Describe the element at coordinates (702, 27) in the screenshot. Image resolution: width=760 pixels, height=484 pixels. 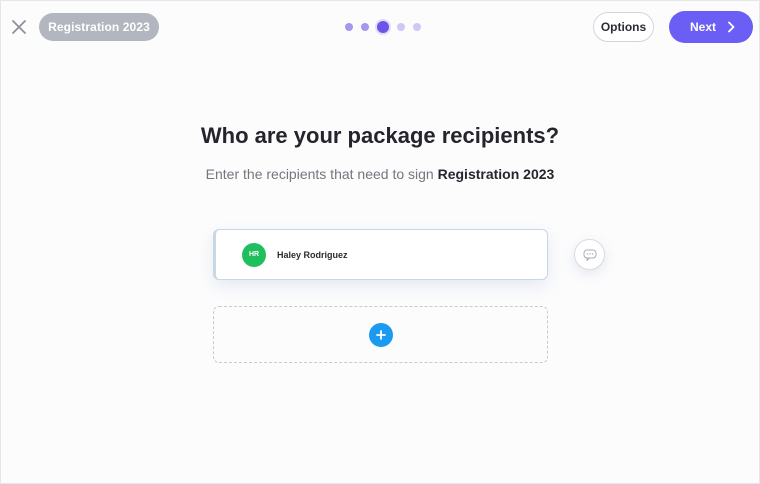
I see `next-button-label: Next` at that location.